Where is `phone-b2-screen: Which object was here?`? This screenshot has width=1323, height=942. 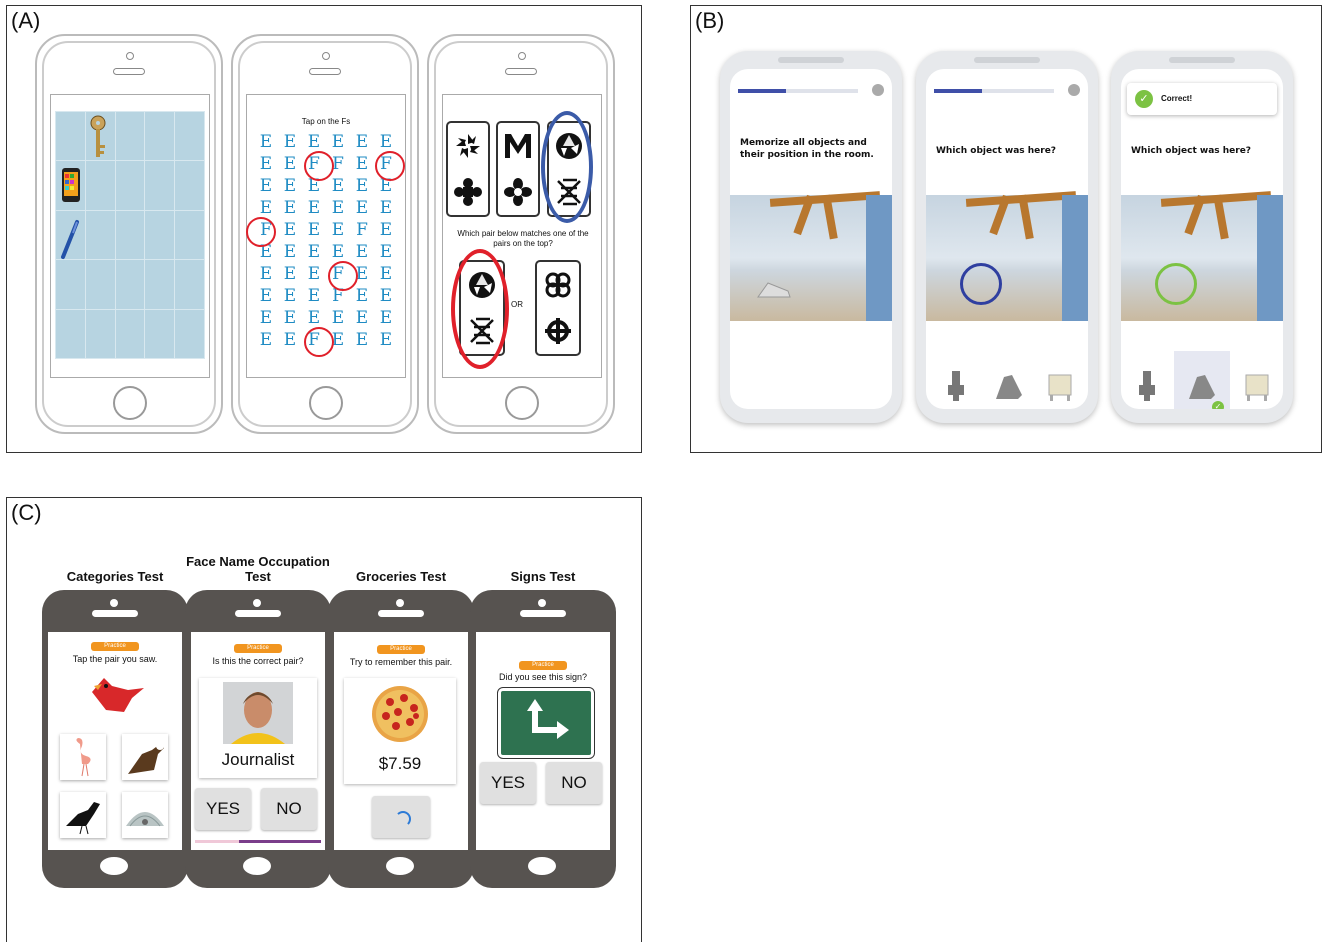 phone-b2-screen: Which object was here? is located at coordinates (1007, 239).